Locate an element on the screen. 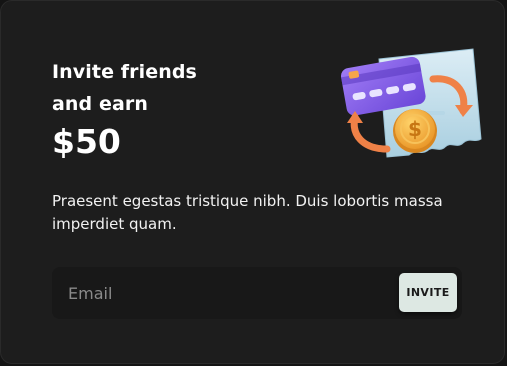 Image resolution: width=507 pixels, height=366 pixels. credit-card-coin-exchange-icon: $ is located at coordinates (410, 105).